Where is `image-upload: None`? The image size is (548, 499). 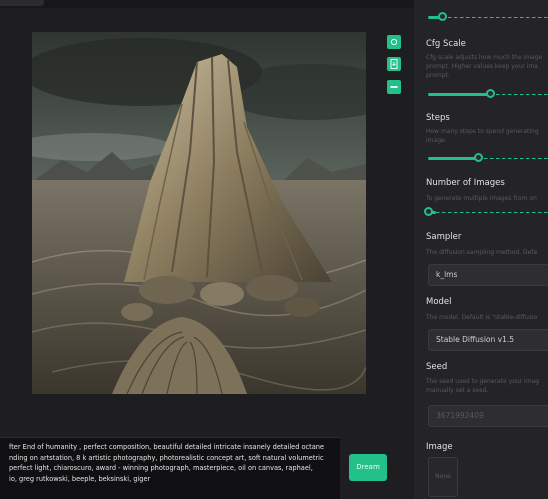 image-upload: None is located at coordinates (443, 477).